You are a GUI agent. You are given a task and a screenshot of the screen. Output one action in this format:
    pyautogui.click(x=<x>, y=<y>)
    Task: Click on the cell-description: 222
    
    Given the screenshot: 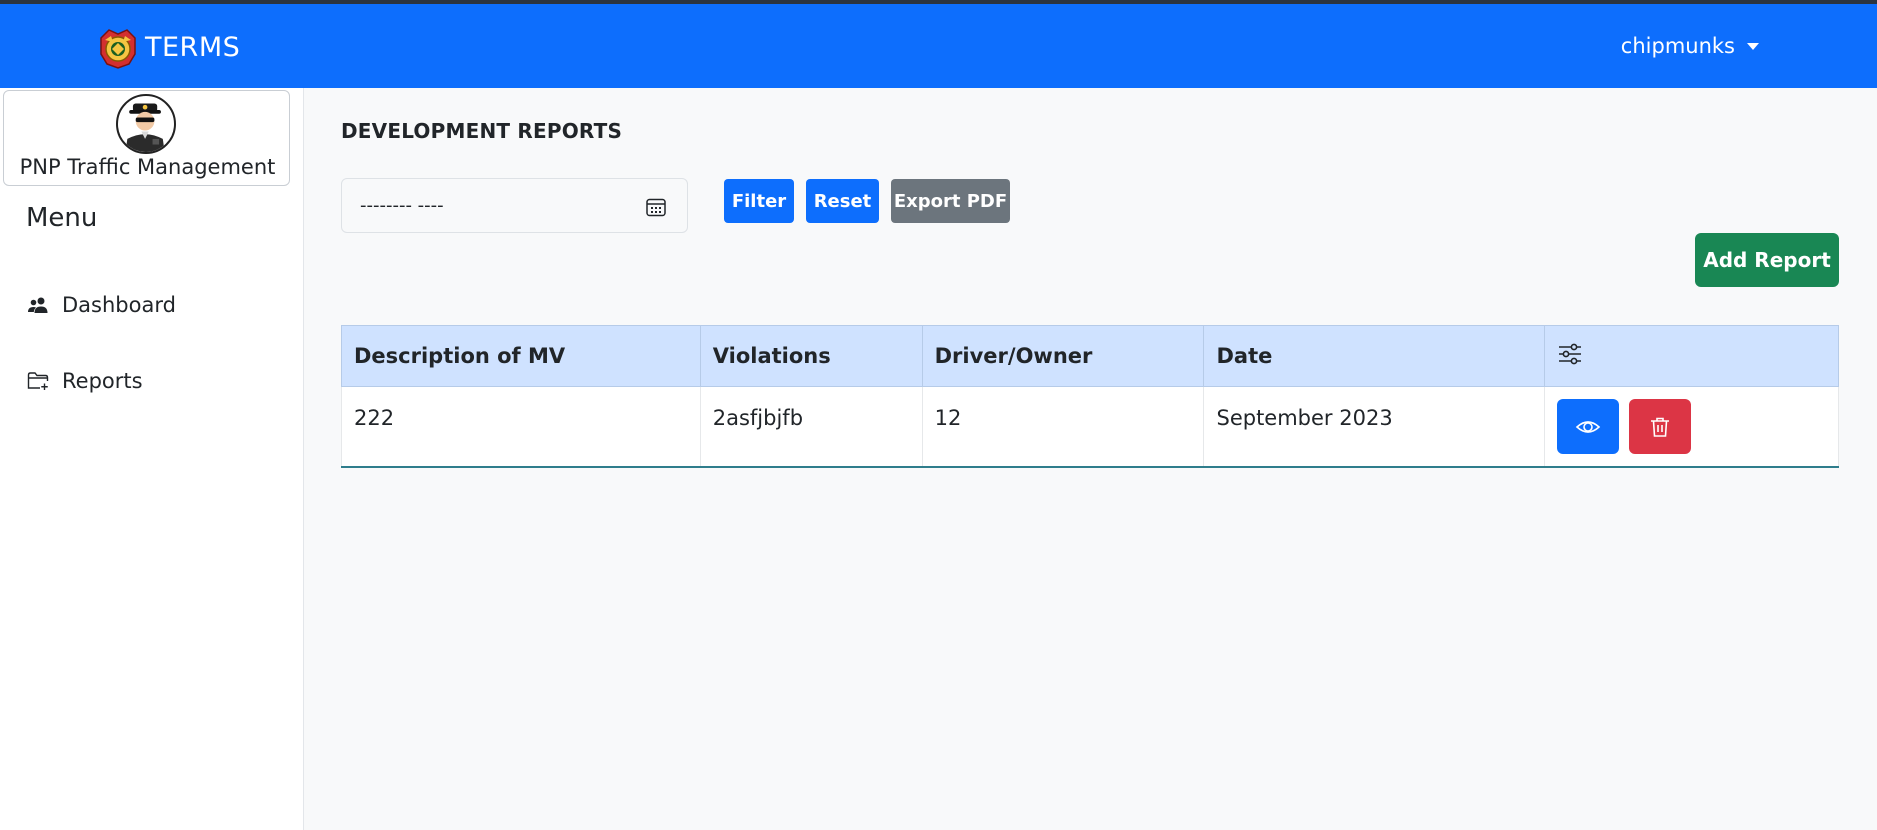 What is the action you would take?
    pyautogui.click(x=521, y=427)
    